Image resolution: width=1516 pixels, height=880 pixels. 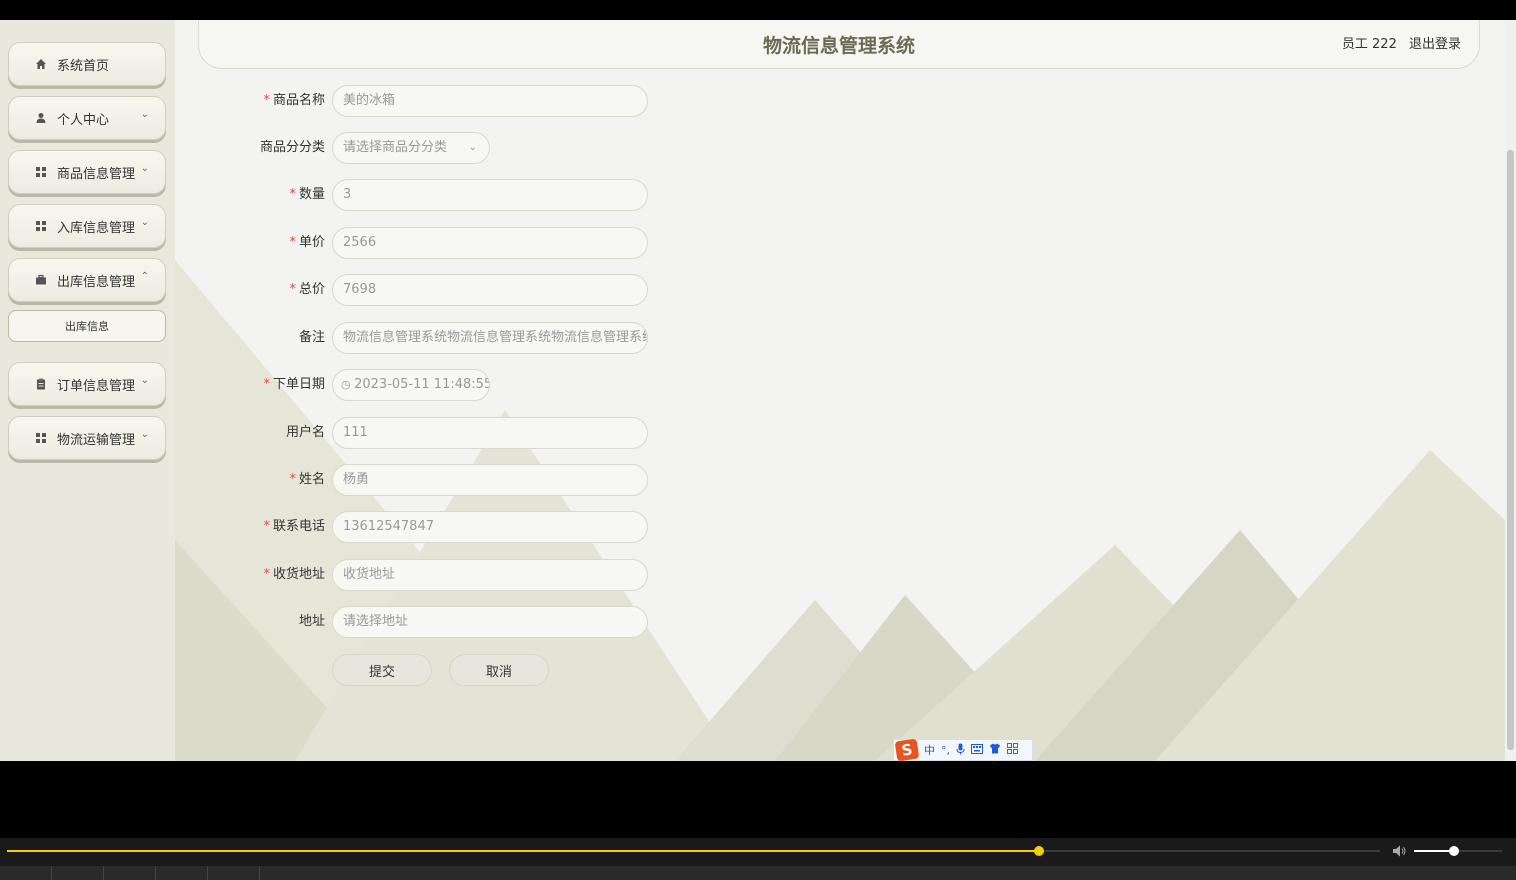 What do you see at coordinates (929, 750) in the screenshot?
I see `ime-lang-toggle: 中` at bounding box center [929, 750].